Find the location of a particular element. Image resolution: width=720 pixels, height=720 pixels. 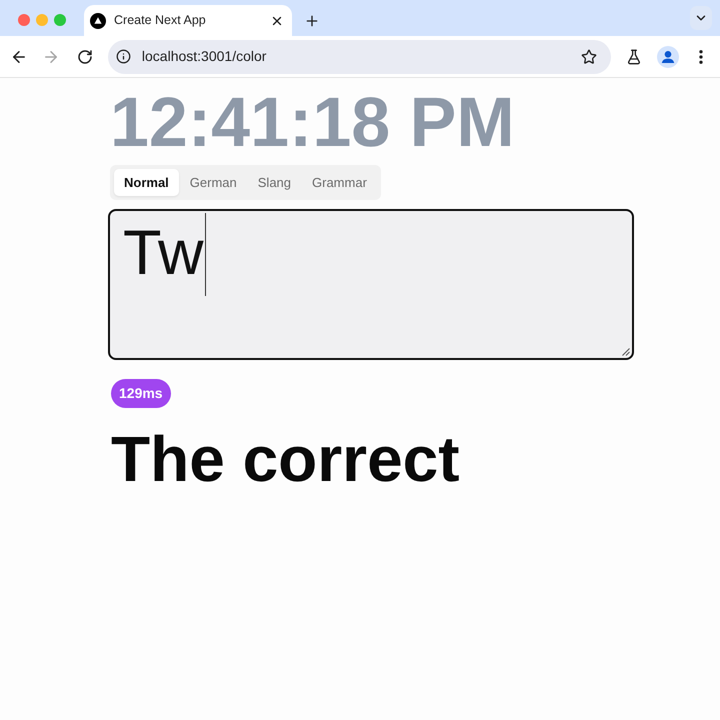

bookmark-star-icon is located at coordinates (589, 56).